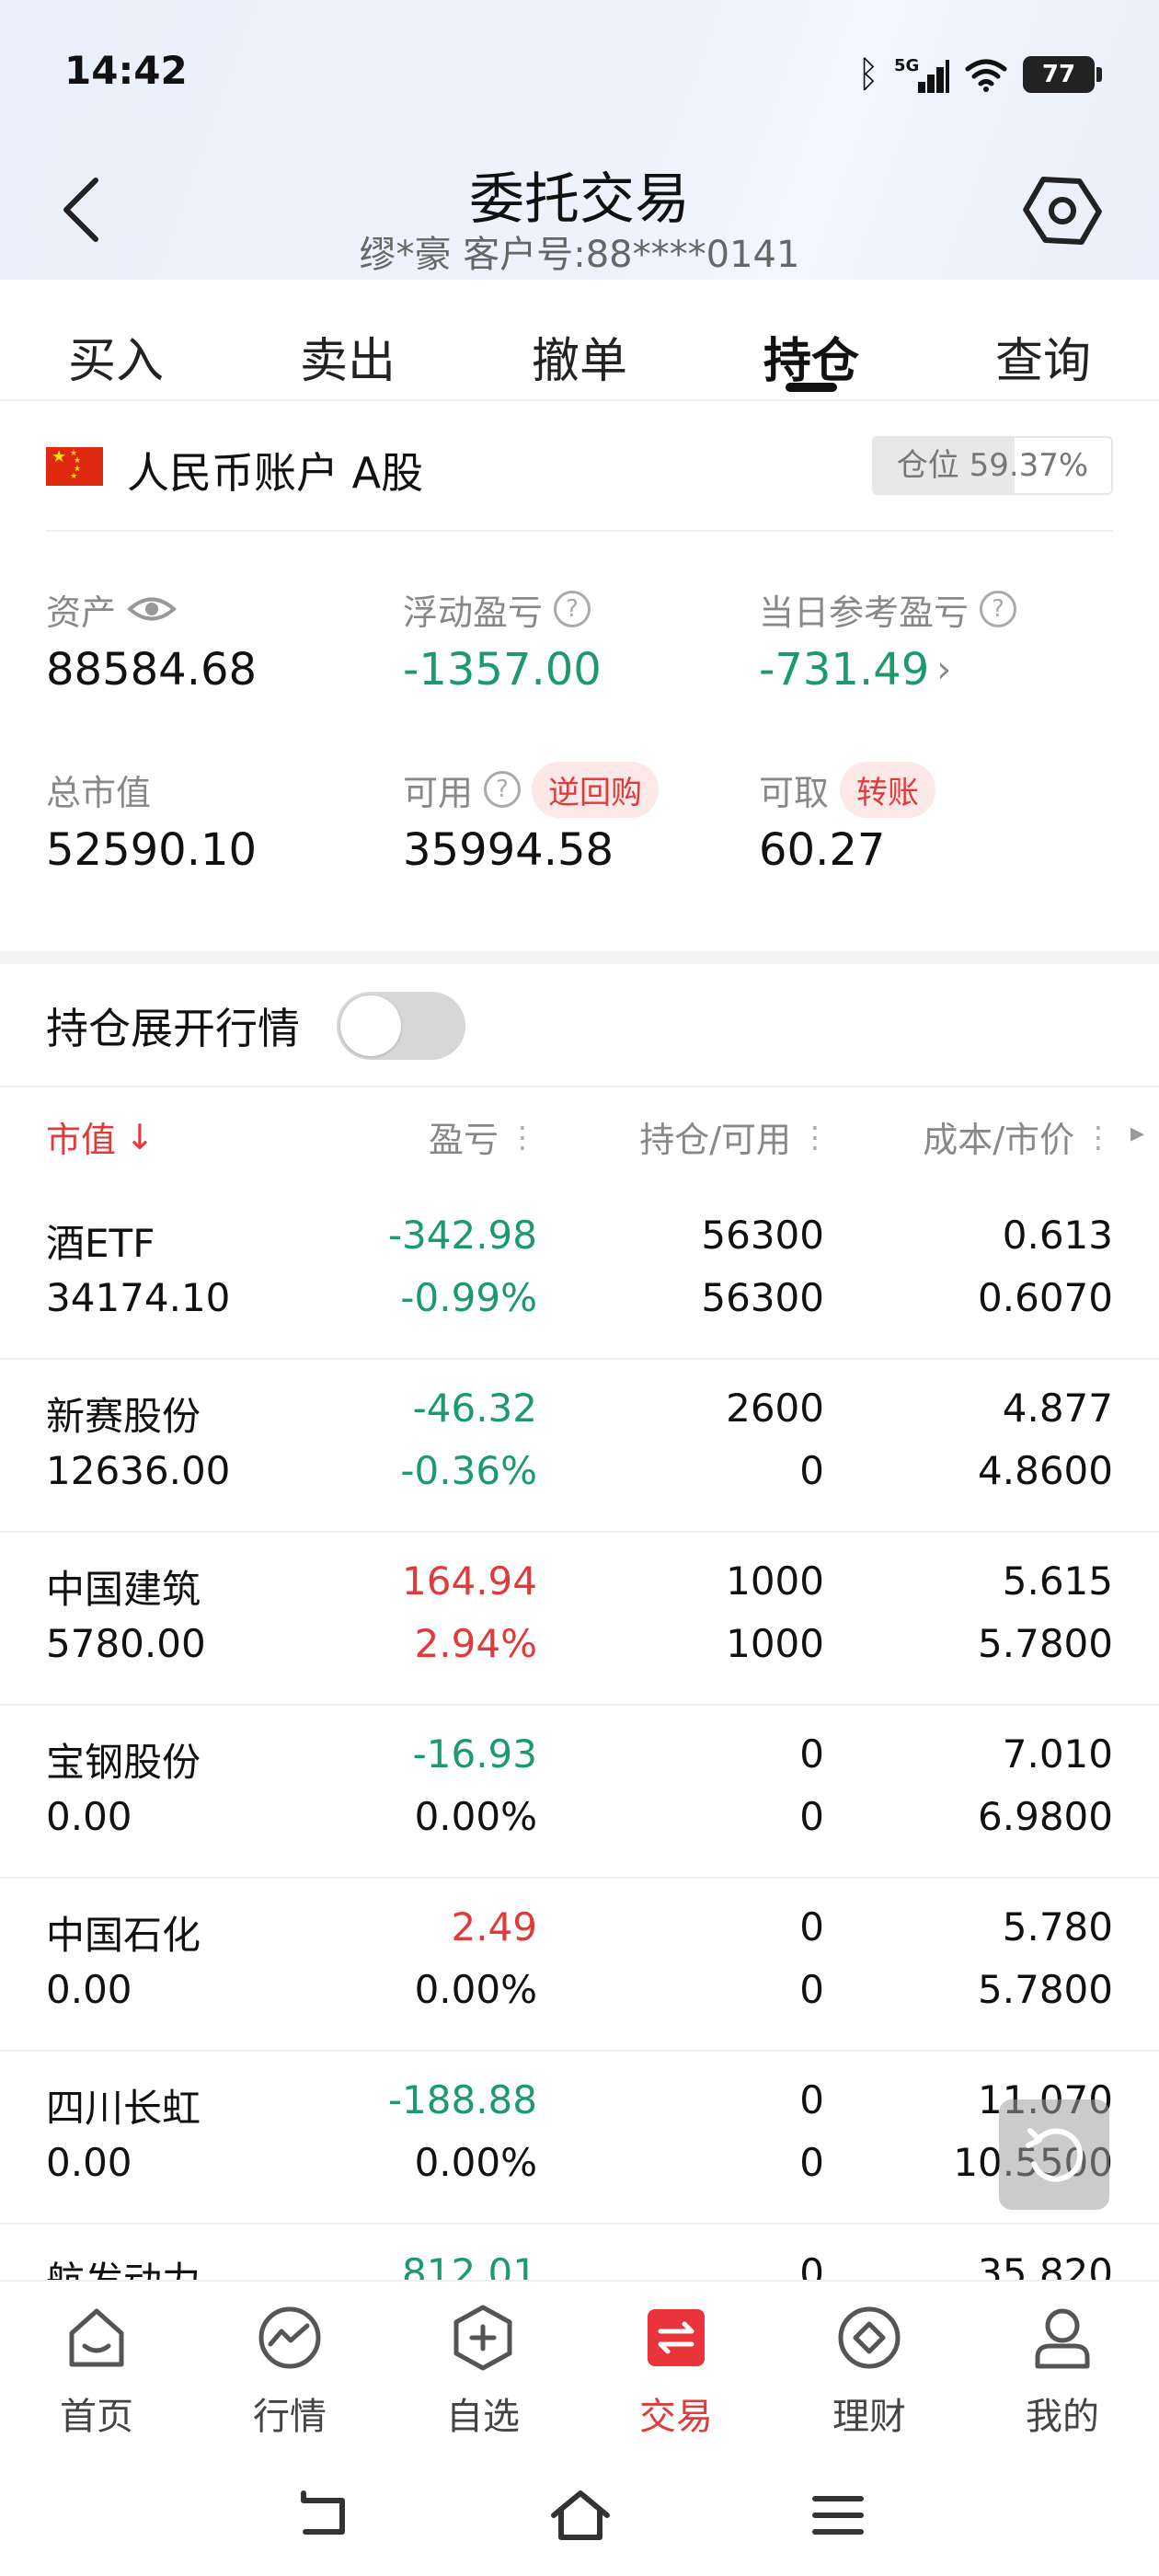 The width and height of the screenshot is (1159, 2576). I want to click on more-dots-icon: ⋮, so click(815, 1137).